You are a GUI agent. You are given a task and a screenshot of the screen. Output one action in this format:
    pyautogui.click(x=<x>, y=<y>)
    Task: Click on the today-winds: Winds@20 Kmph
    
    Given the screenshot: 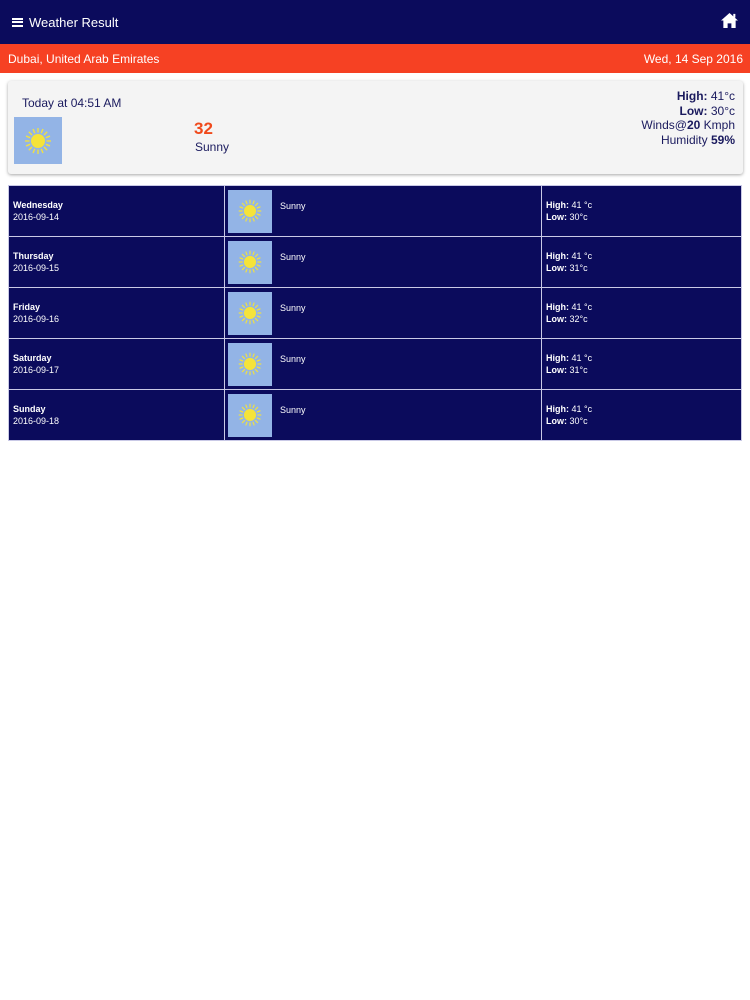 What is the action you would take?
    pyautogui.click(x=688, y=125)
    